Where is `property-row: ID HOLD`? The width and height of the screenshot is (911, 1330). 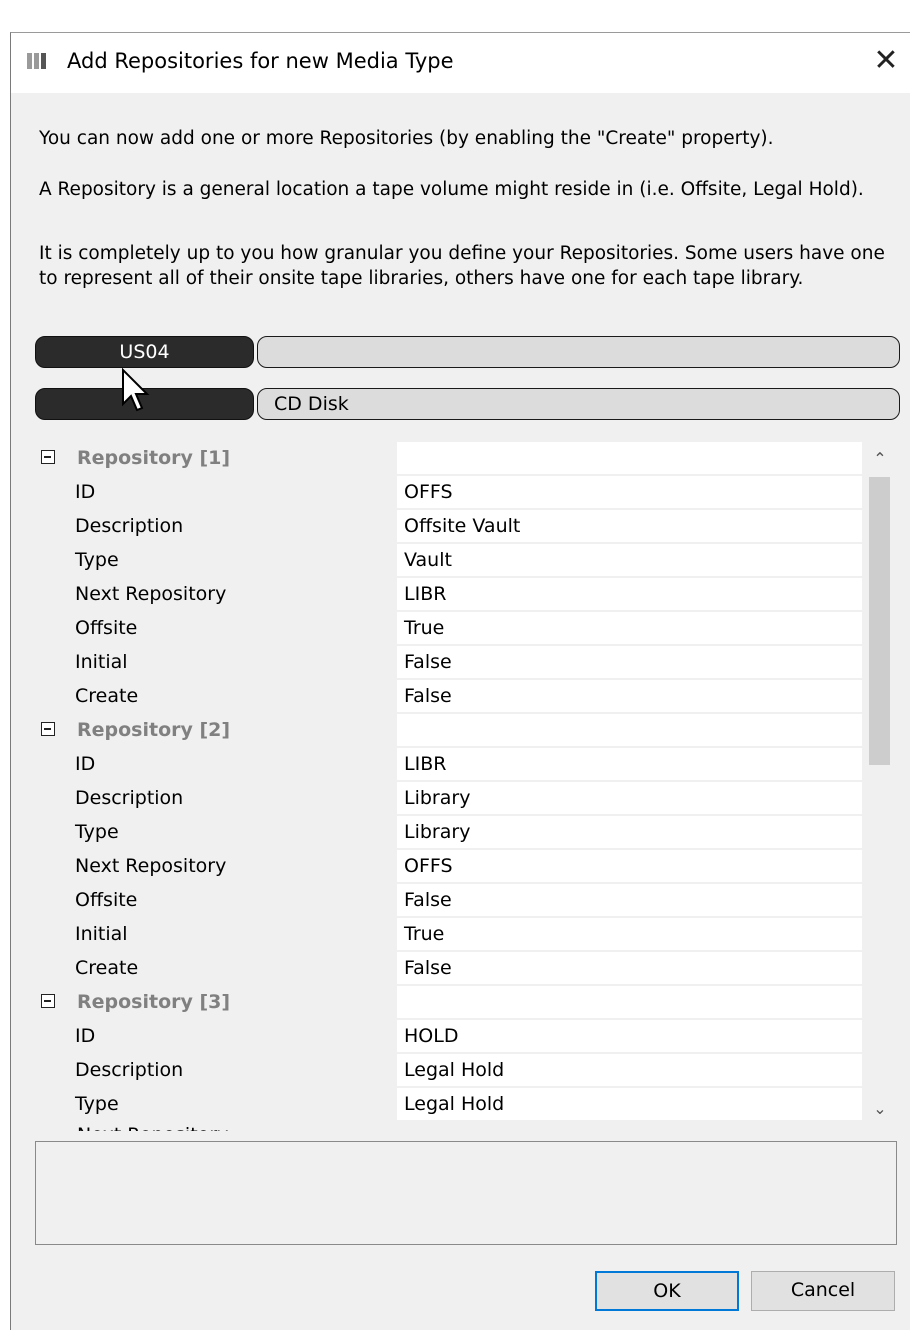 property-row: ID HOLD is located at coordinates (462, 1036).